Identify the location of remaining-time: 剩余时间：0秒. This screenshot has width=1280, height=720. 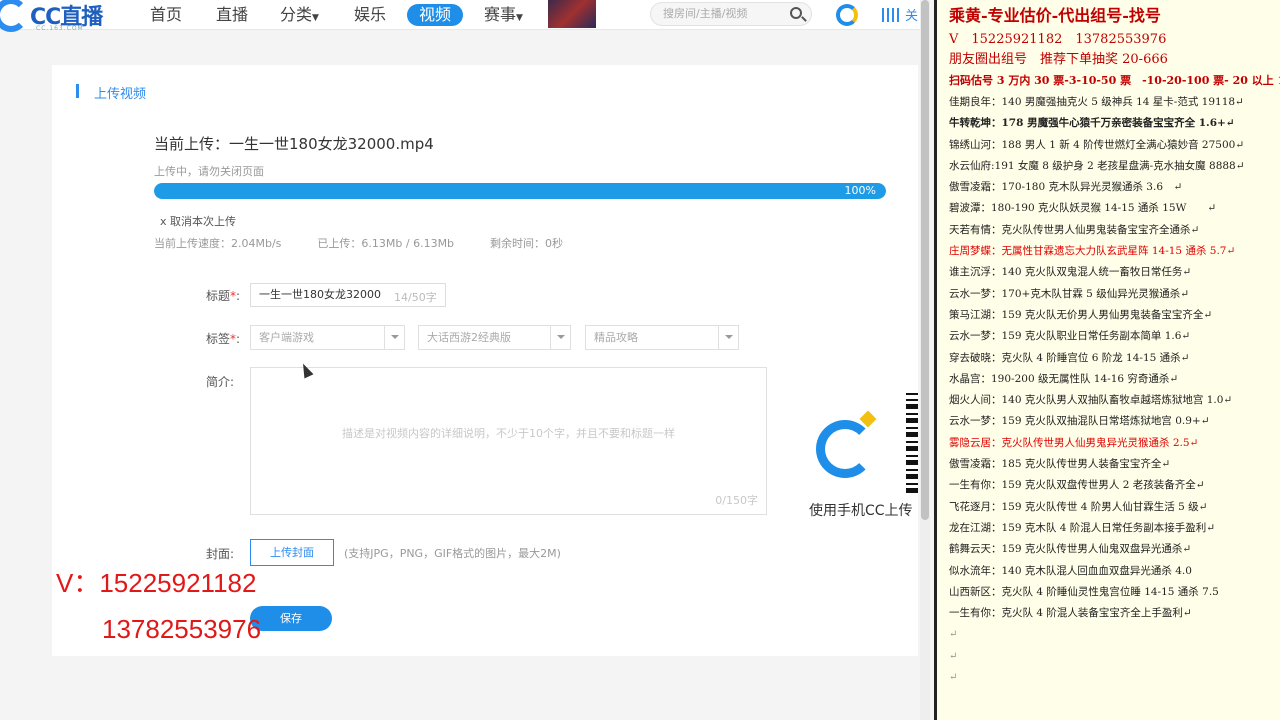
(527, 243).